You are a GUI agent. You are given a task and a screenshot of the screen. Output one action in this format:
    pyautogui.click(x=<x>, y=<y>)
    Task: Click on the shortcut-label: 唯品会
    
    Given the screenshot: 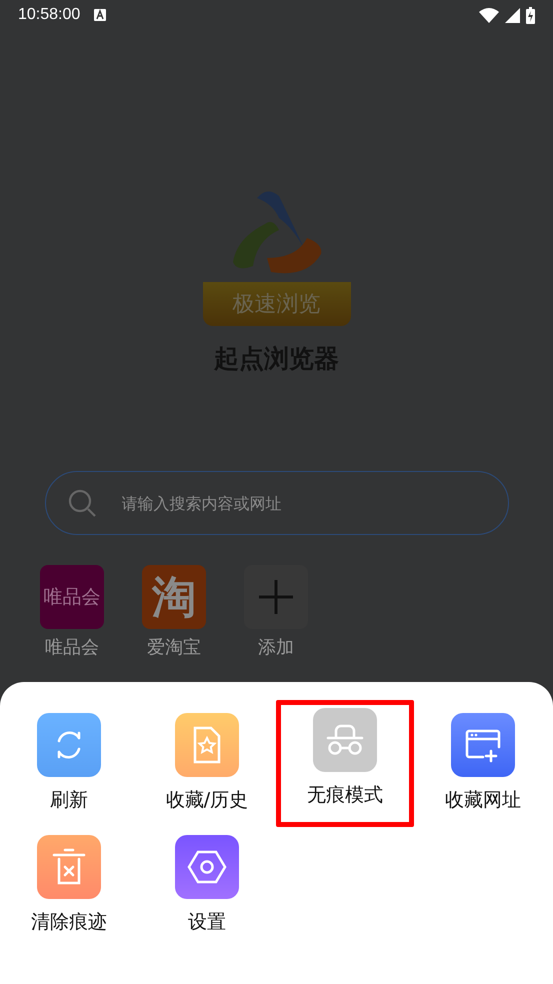 What is the action you would take?
    pyautogui.click(x=72, y=647)
    